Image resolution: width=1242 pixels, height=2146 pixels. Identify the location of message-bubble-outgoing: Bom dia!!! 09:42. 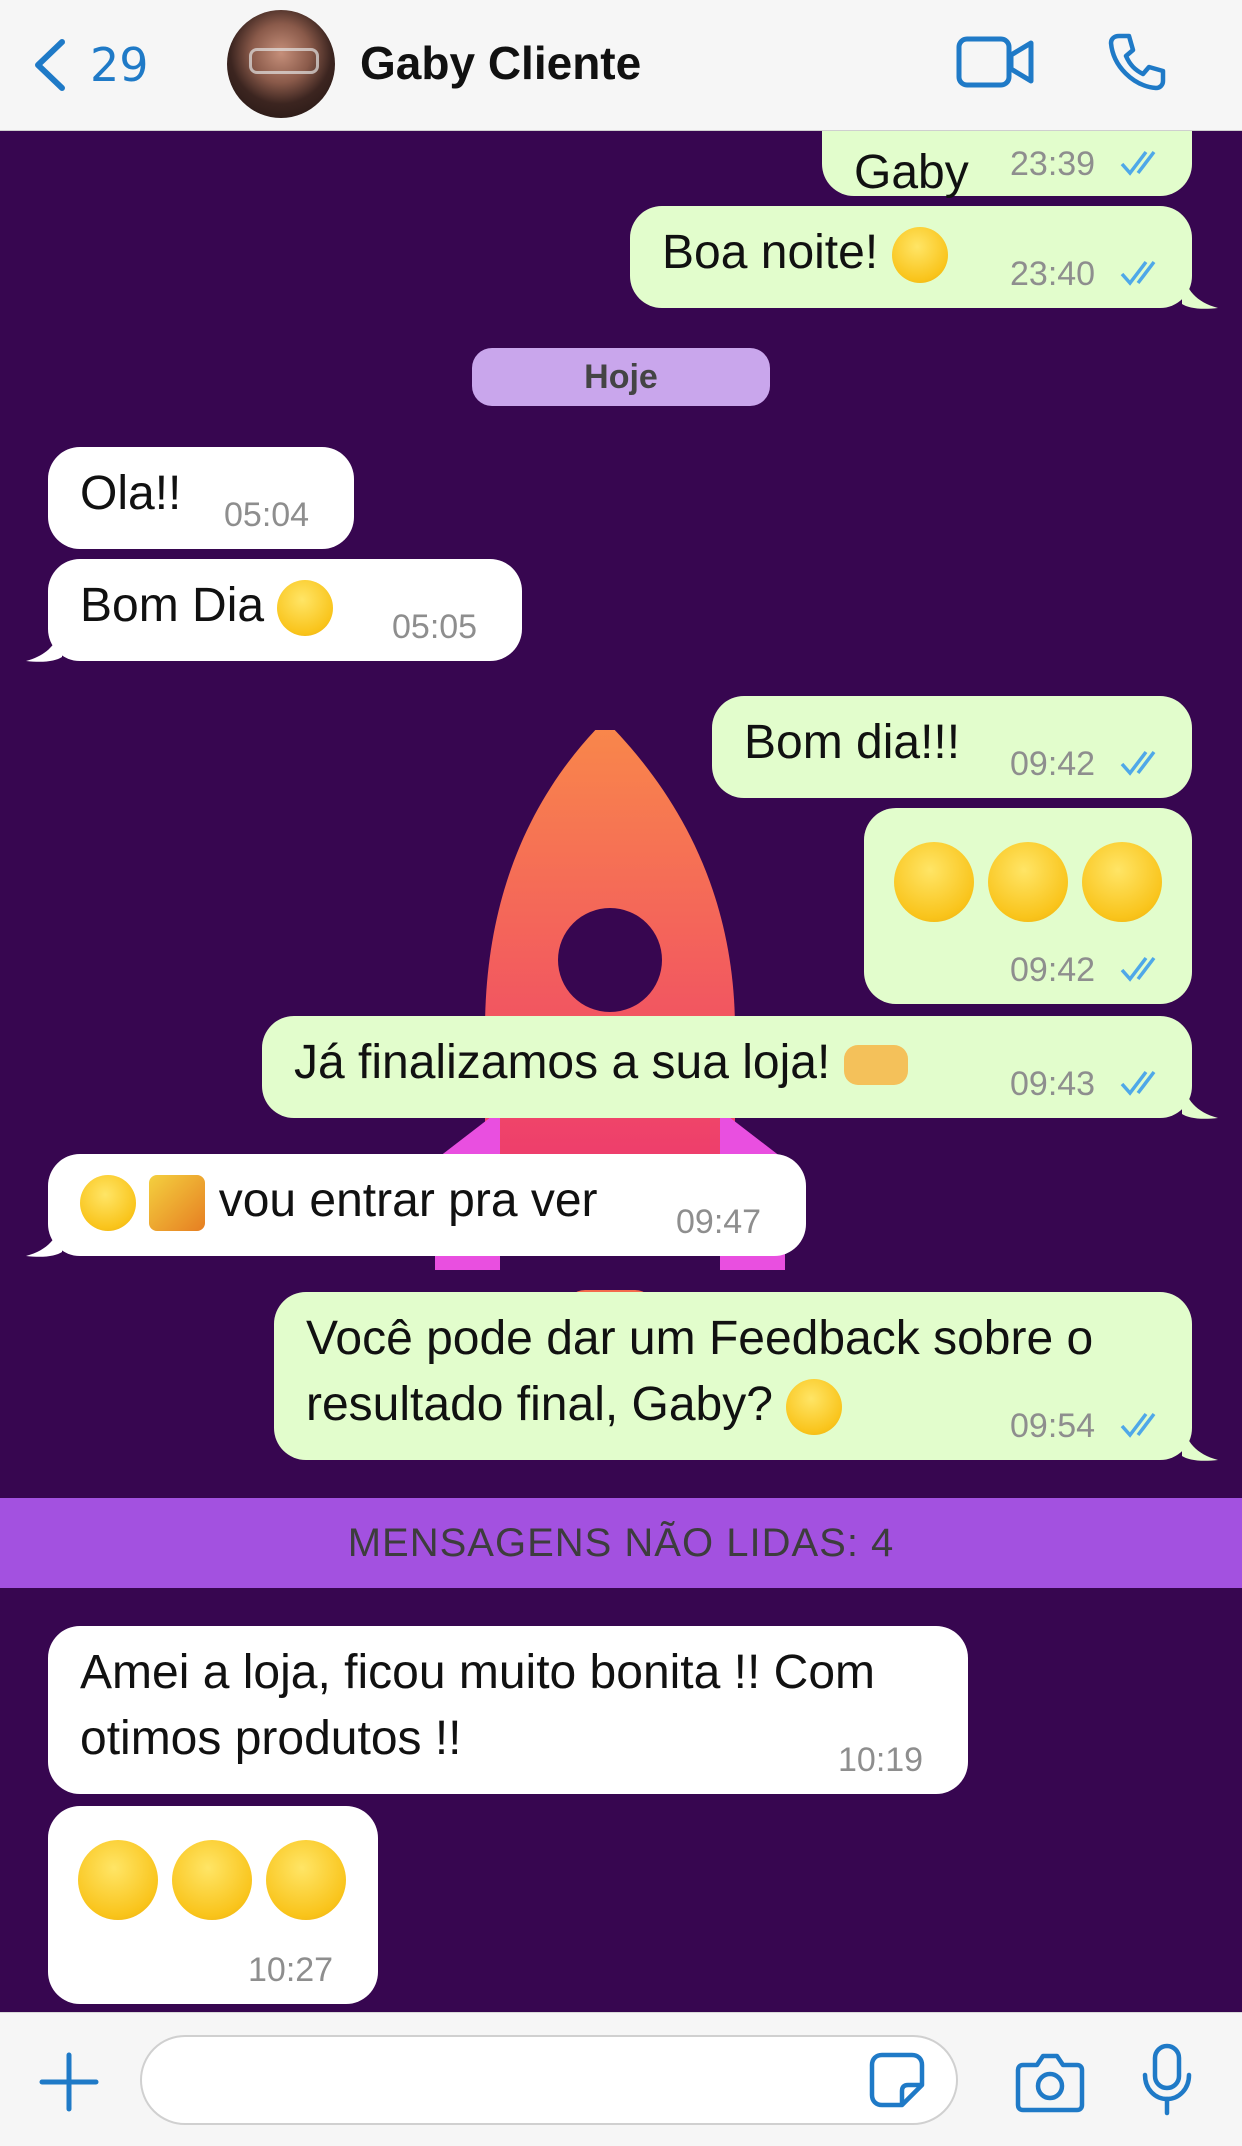
(952, 747).